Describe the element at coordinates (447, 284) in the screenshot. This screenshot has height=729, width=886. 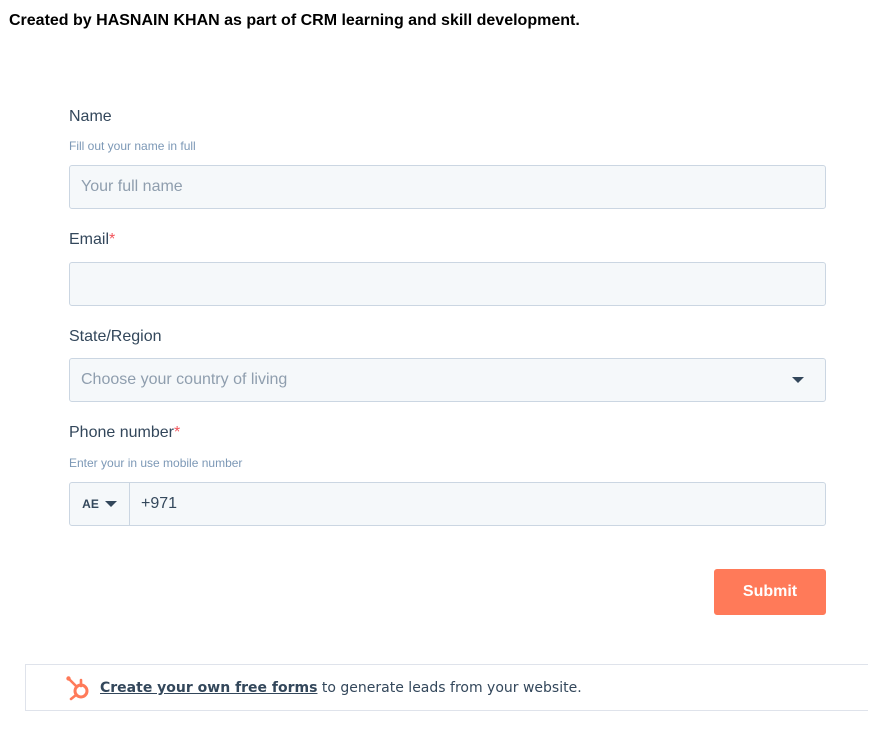
I see `email-input` at that location.